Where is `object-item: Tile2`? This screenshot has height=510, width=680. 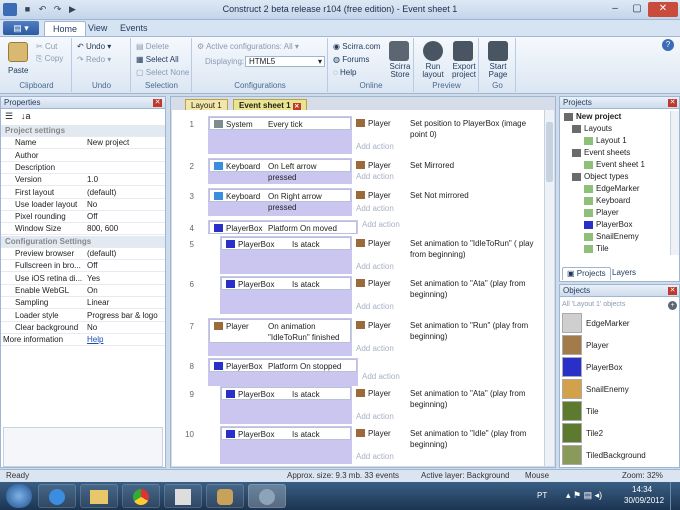
object-item: Tile2 is located at coordinates (617, 433).